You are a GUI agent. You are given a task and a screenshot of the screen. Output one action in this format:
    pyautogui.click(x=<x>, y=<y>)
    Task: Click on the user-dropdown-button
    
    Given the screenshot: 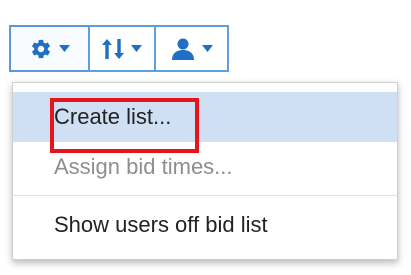 What is the action you would take?
    pyautogui.click(x=191, y=48)
    